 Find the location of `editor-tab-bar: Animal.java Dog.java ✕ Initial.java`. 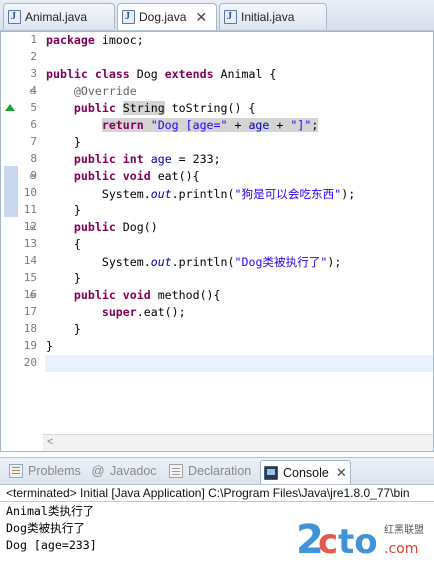

editor-tab-bar: Animal.java Dog.java ✕ Initial.java is located at coordinates (217, 15).